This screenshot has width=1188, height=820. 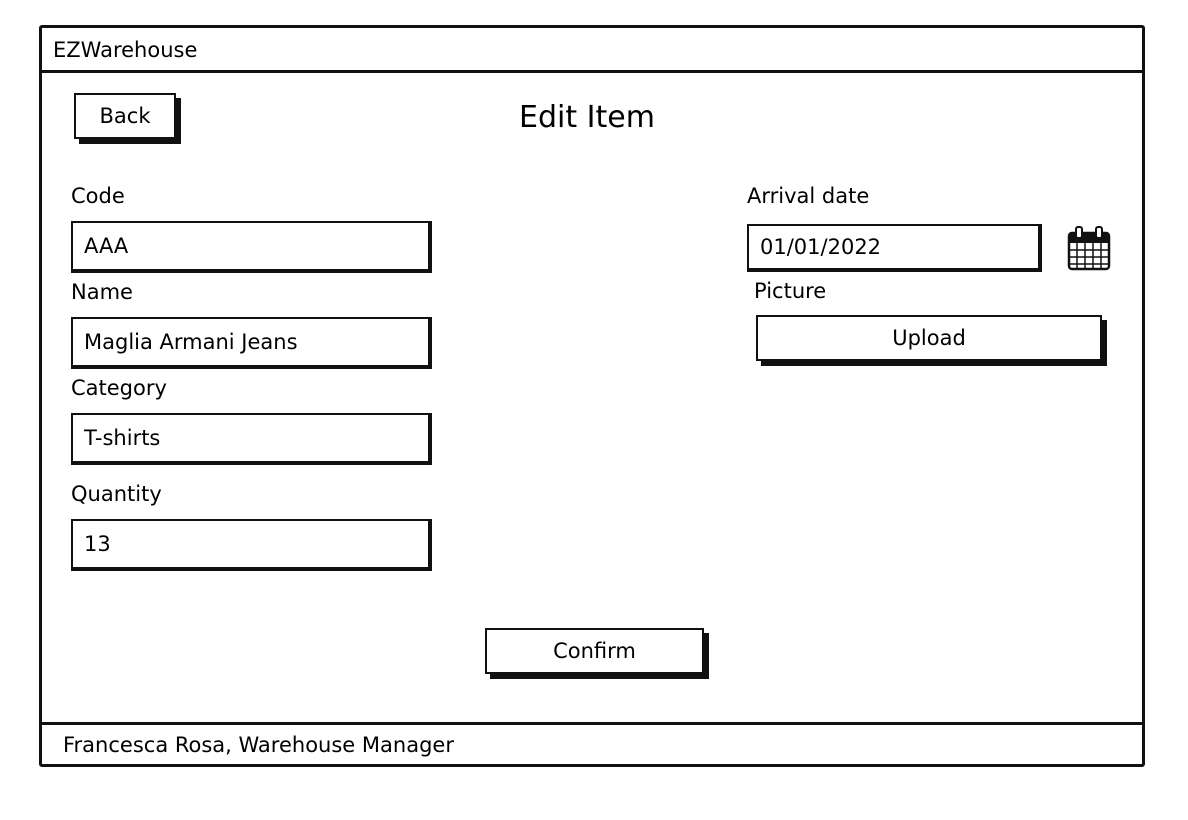 What do you see at coordinates (119, 388) in the screenshot?
I see `category-label: Category` at bounding box center [119, 388].